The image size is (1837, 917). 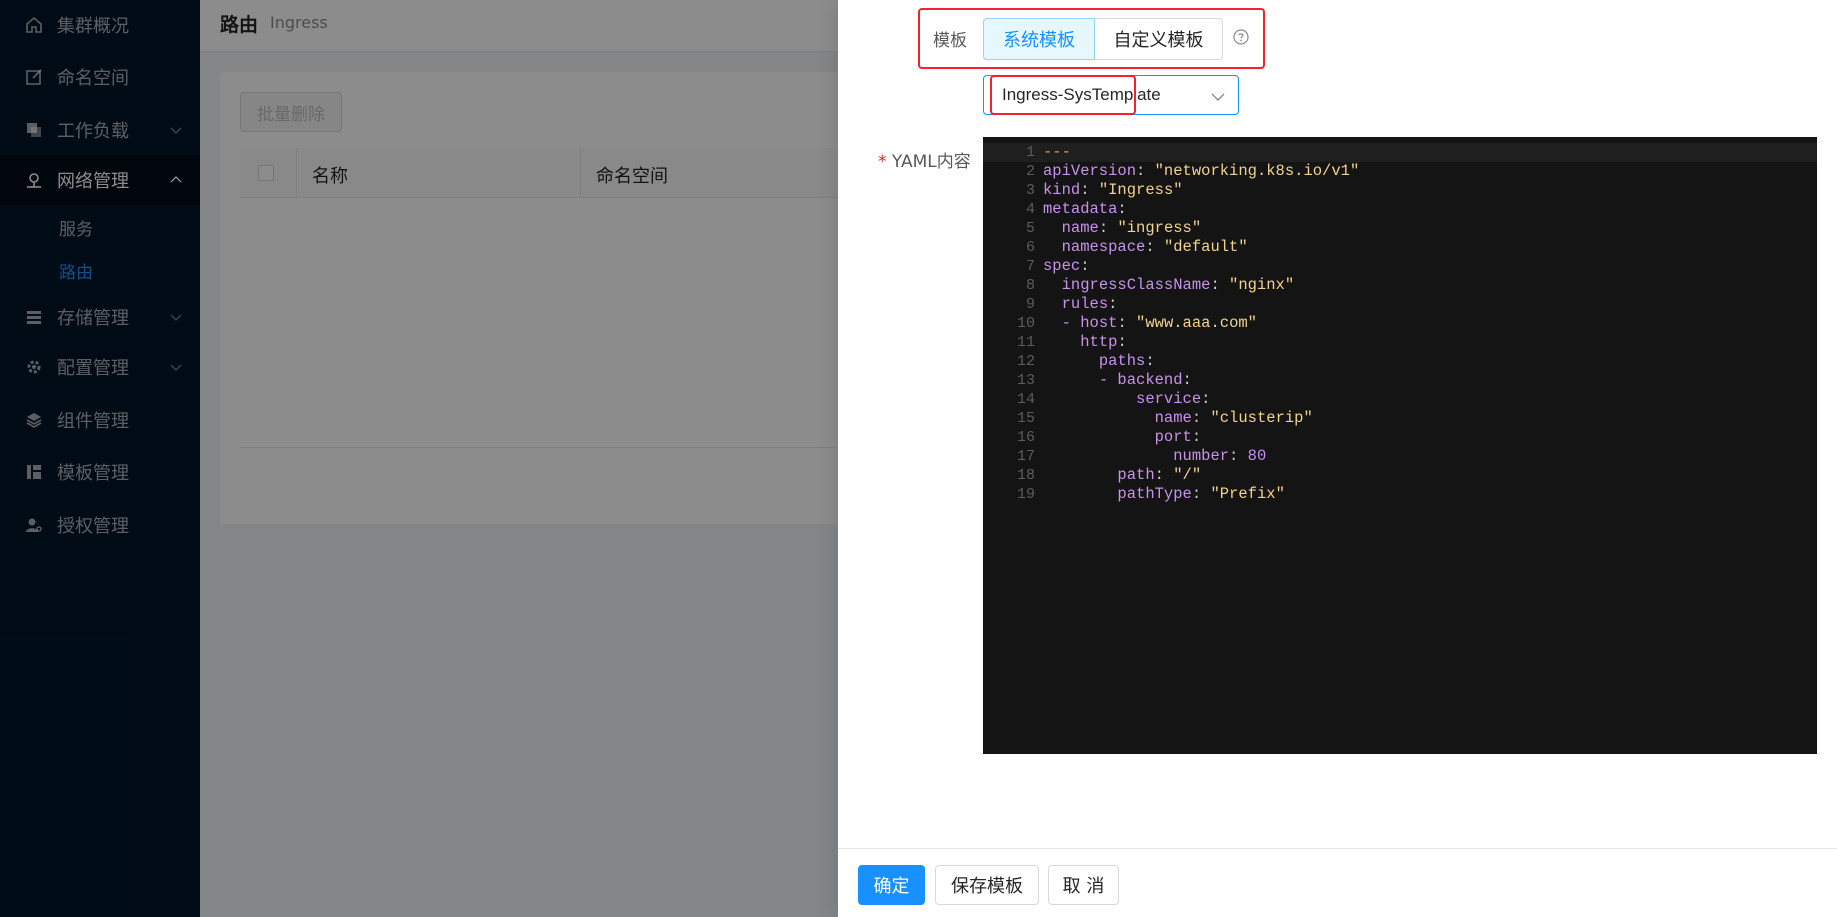 I want to click on line-code: pathType: "Prefix", so click(x=1201, y=494).